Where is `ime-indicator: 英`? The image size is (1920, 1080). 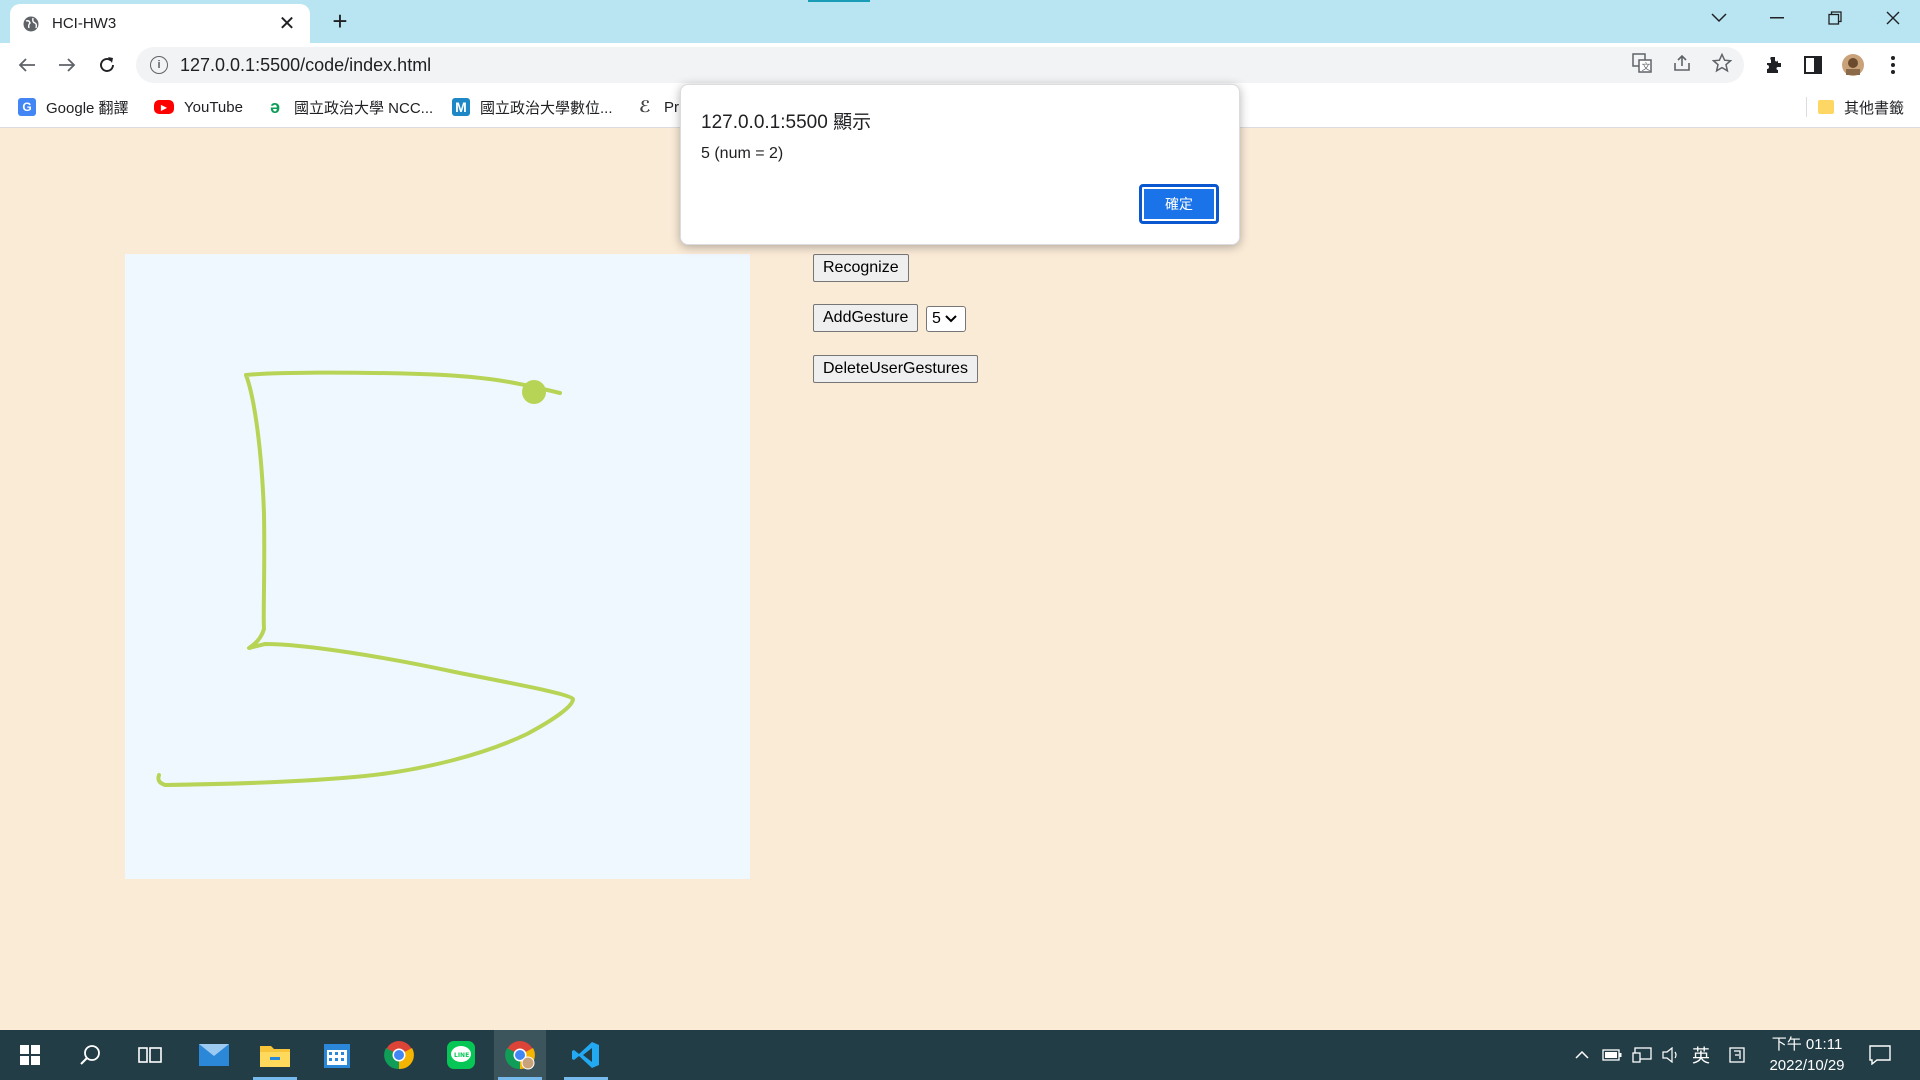 ime-indicator: 英 is located at coordinates (1701, 1055).